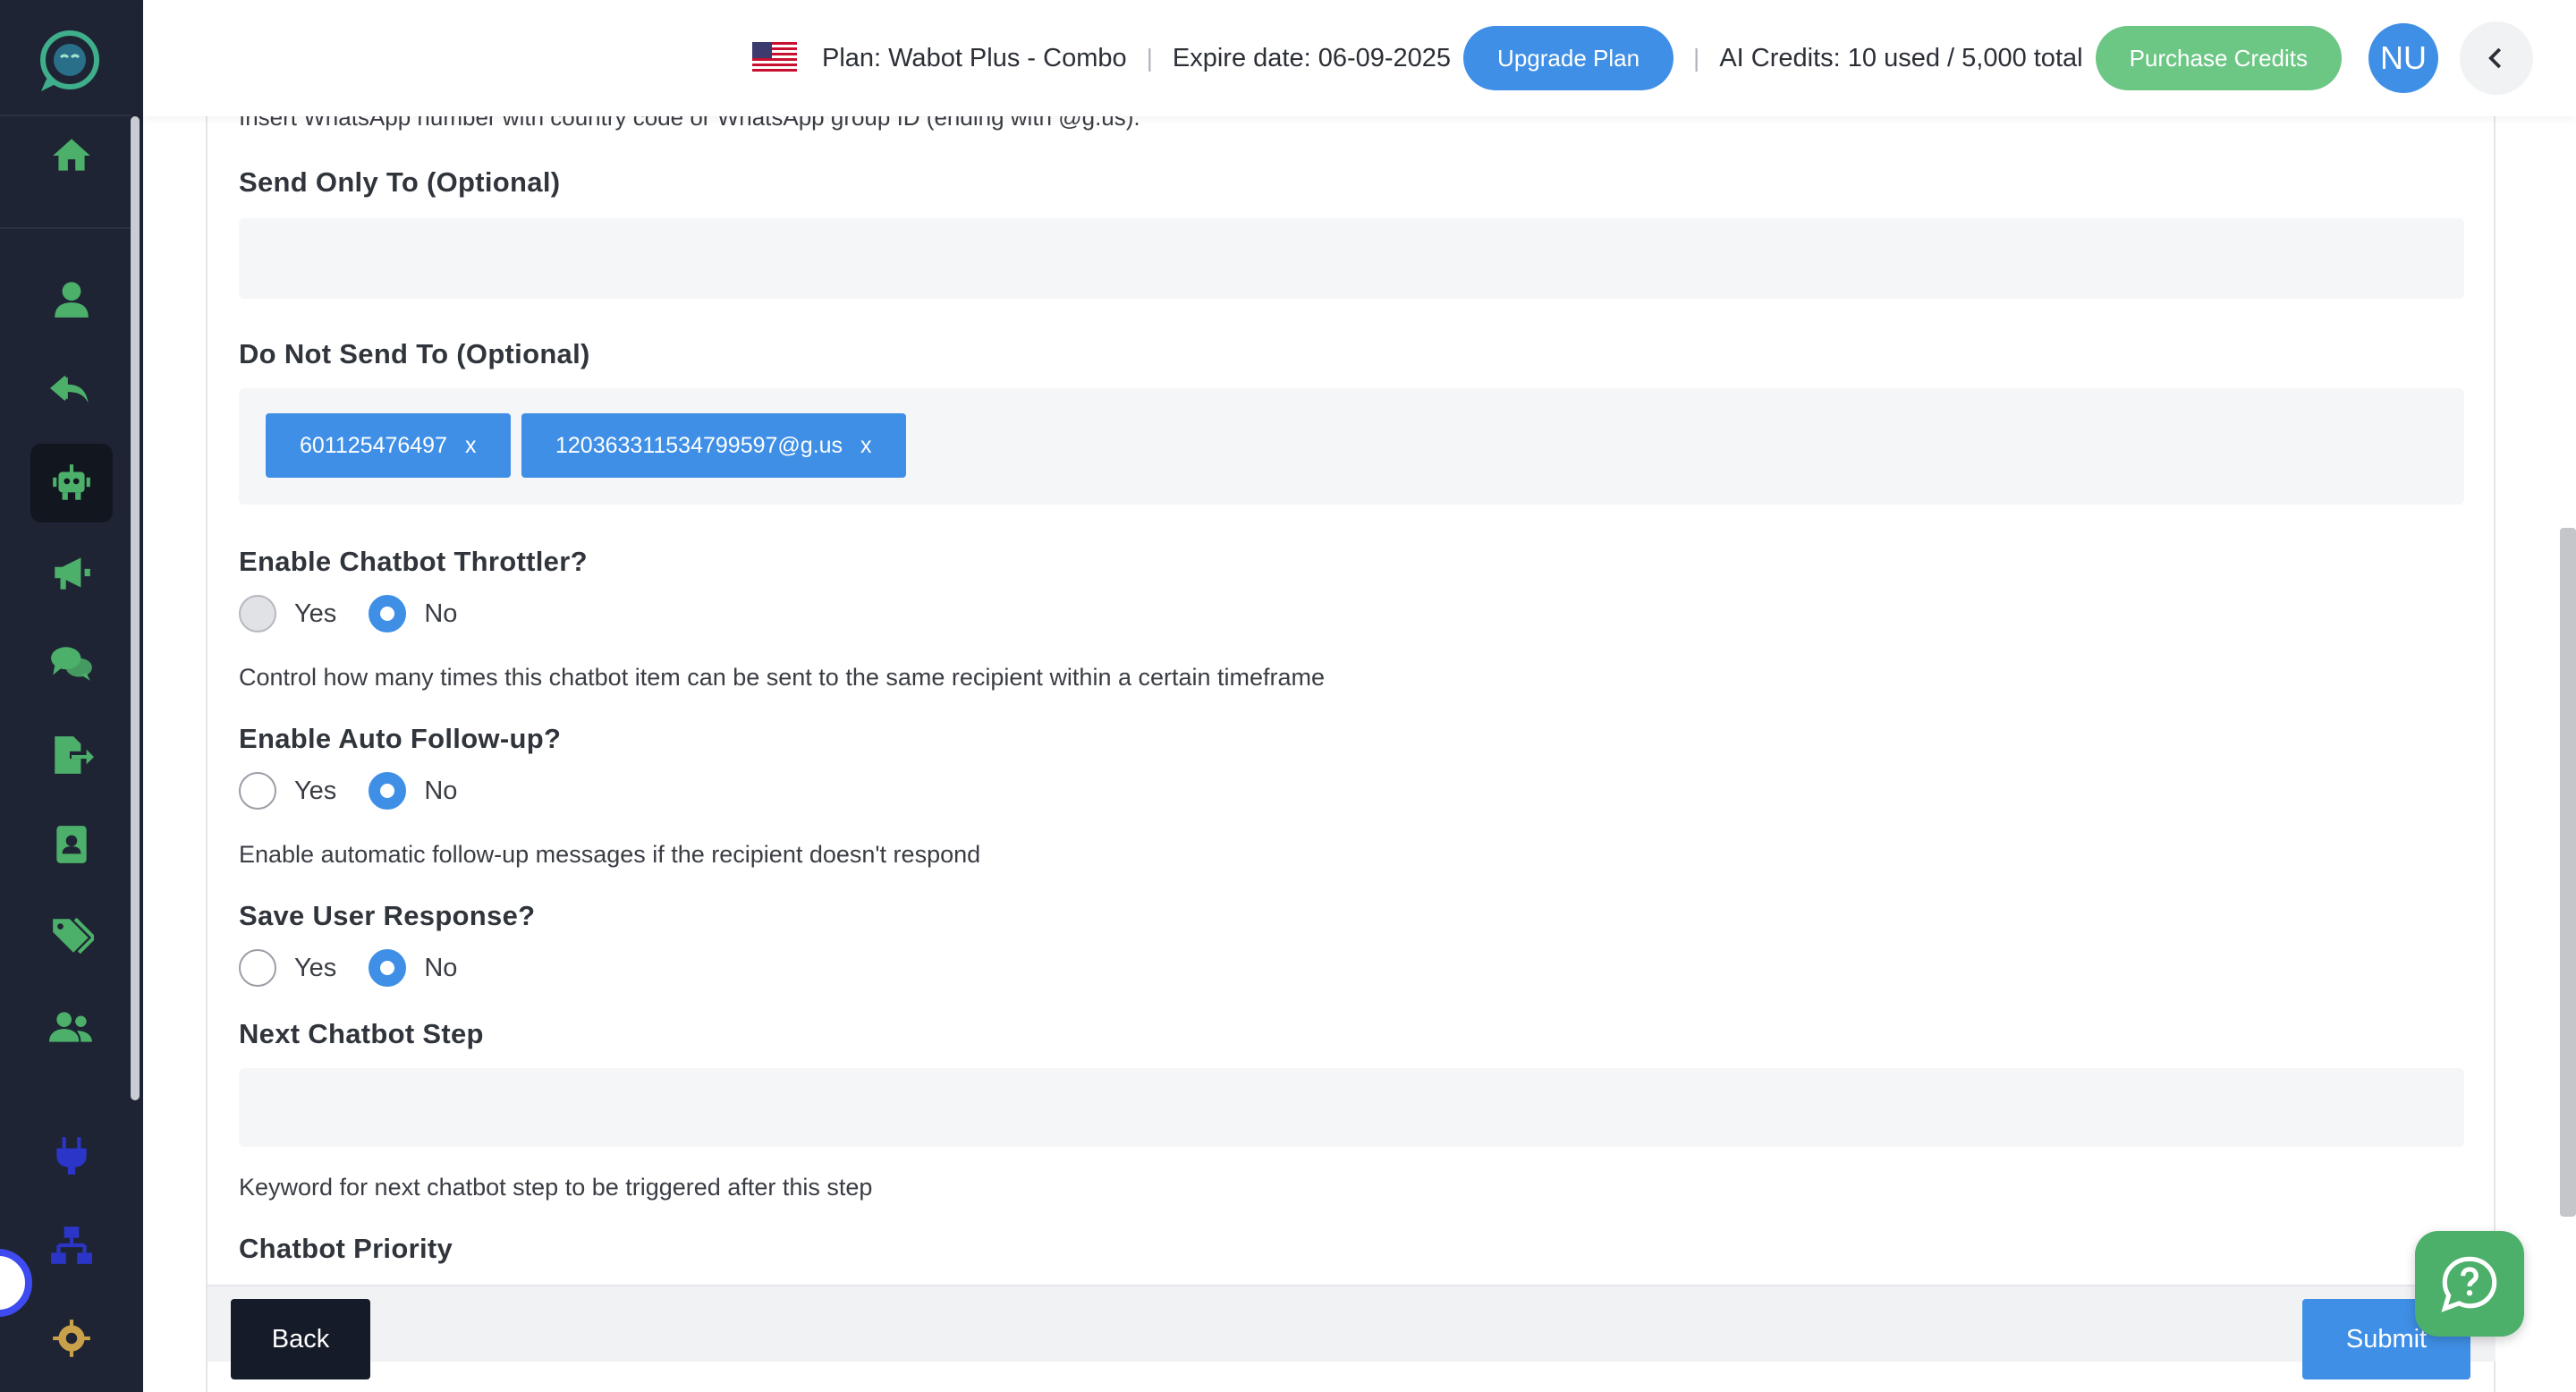  I want to click on next-step-input, so click(1351, 1107).